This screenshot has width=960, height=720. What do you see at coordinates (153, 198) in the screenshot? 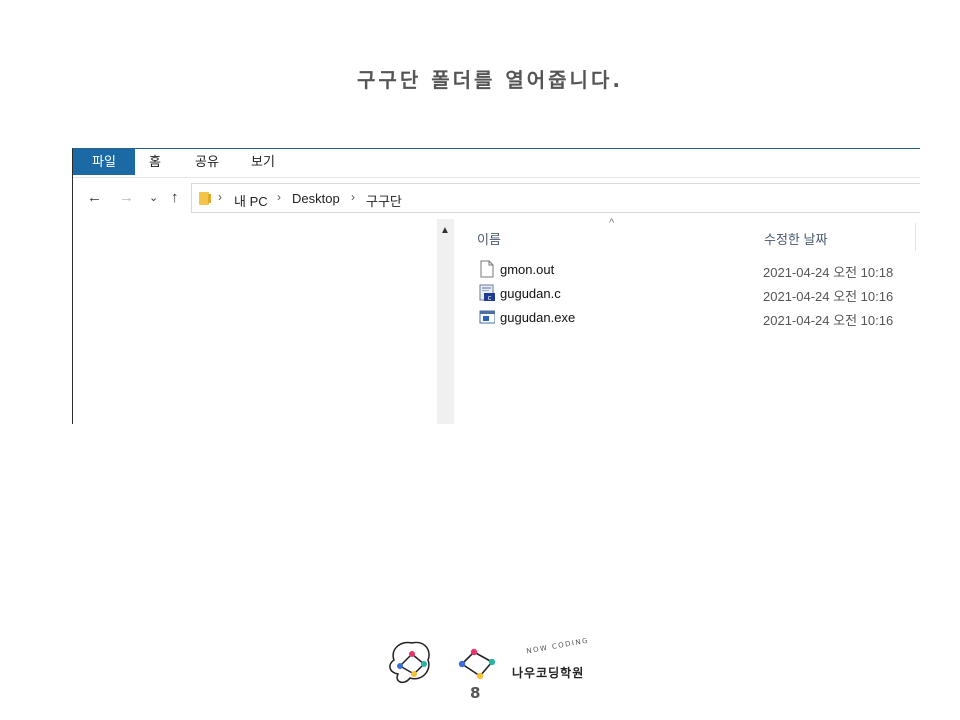
I see `chevron-down-icon: ⌄` at bounding box center [153, 198].